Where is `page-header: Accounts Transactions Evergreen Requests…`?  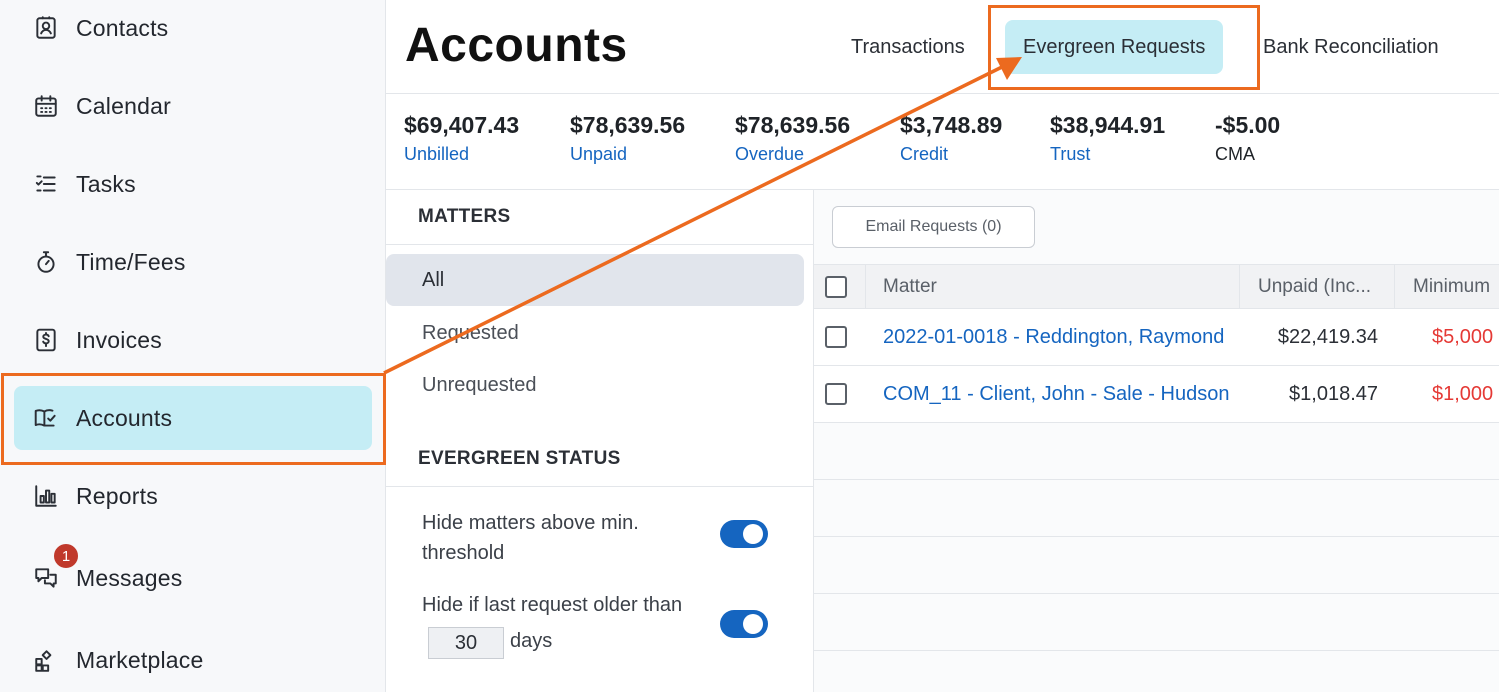
page-header: Accounts Transactions Evergreen Requests… is located at coordinates (942, 47).